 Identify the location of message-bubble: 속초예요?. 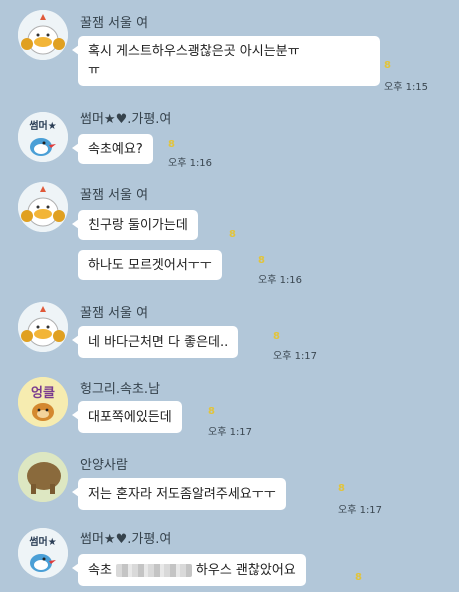
(112, 149).